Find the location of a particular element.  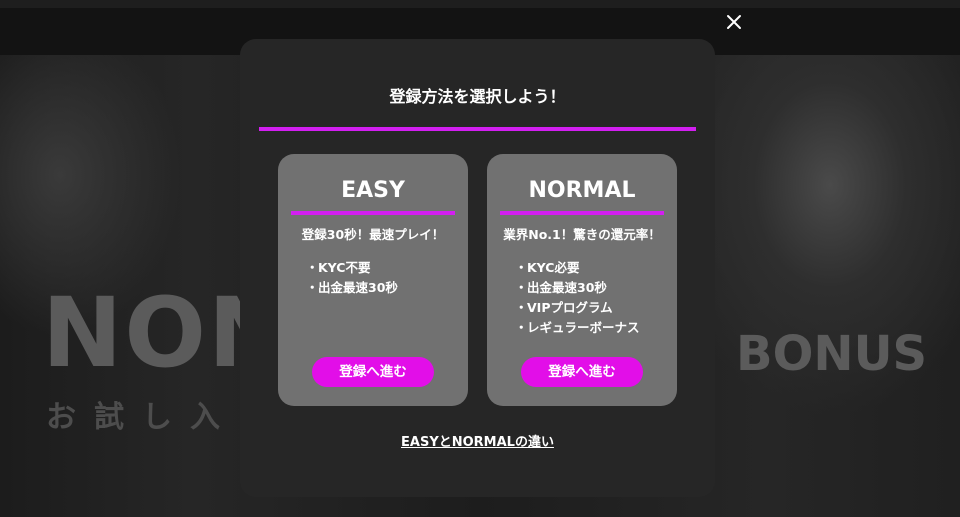

easy-register-button: 登録へ進む is located at coordinates (373, 372).